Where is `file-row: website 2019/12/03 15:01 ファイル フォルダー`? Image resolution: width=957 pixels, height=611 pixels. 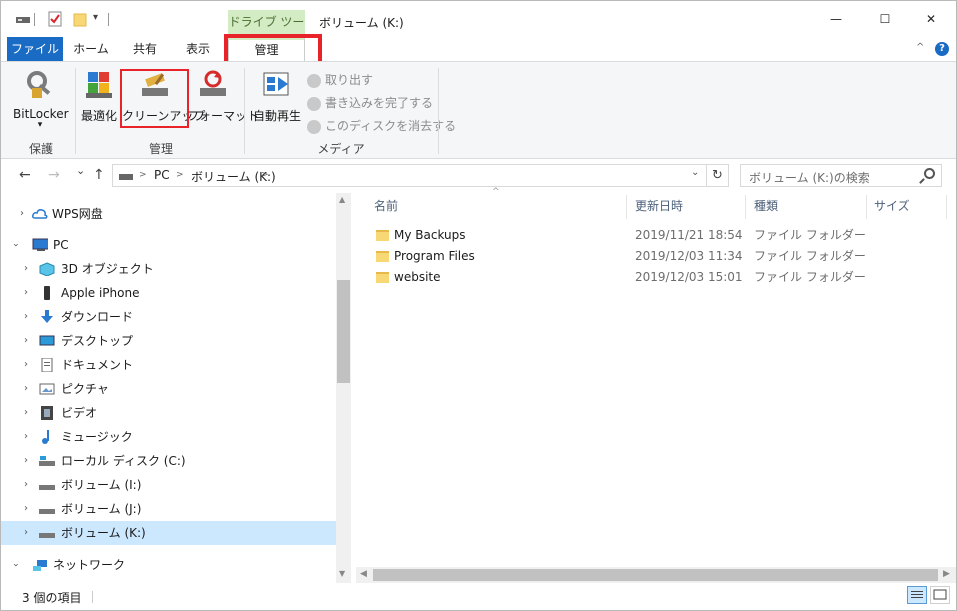
file-row: website 2019/12/03 15:01 ファイル フォルダー is located at coordinates (657, 277).